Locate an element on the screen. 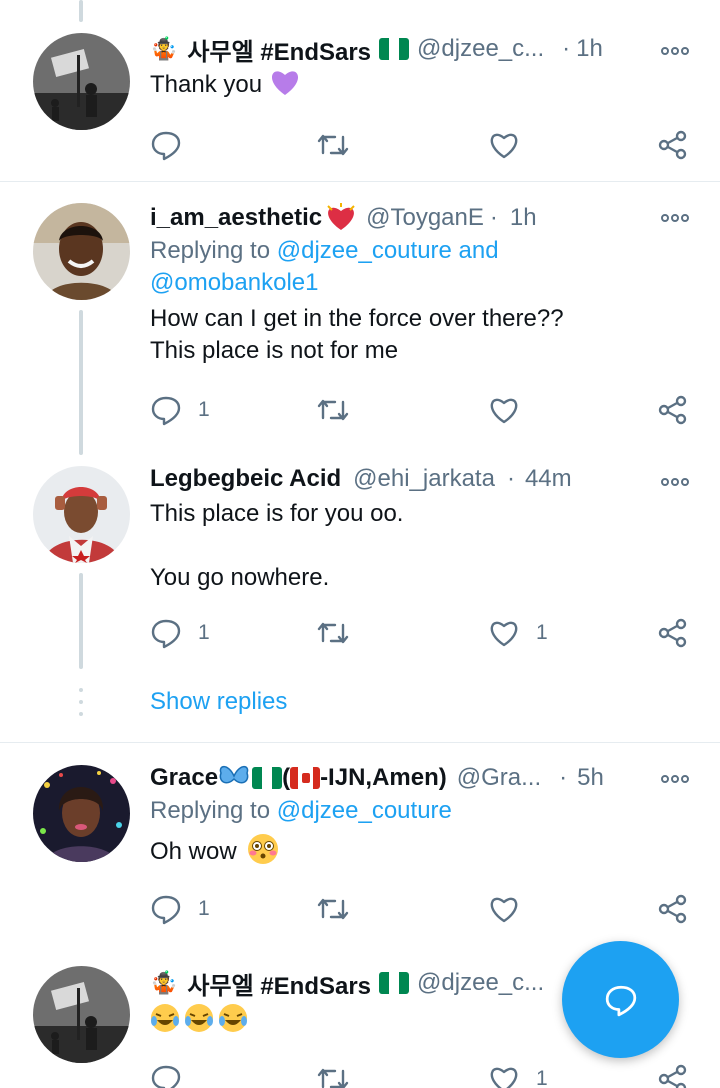 Image resolution: width=720 pixels, height=1088 pixels. replying-to-line2: @omobankole1 is located at coordinates (430, 283).